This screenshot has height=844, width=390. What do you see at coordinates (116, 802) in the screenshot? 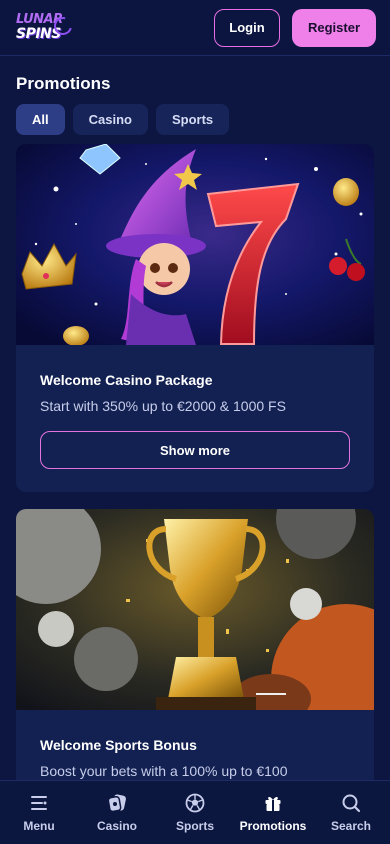
I see `casino-chip-icon` at bounding box center [116, 802].